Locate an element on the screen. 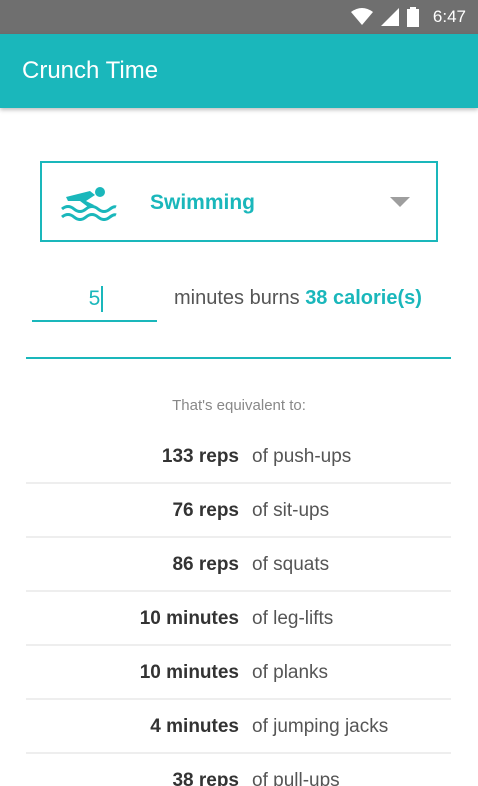 This screenshot has width=478, height=786. list-item: 133 reps of push-ups is located at coordinates (238, 457).